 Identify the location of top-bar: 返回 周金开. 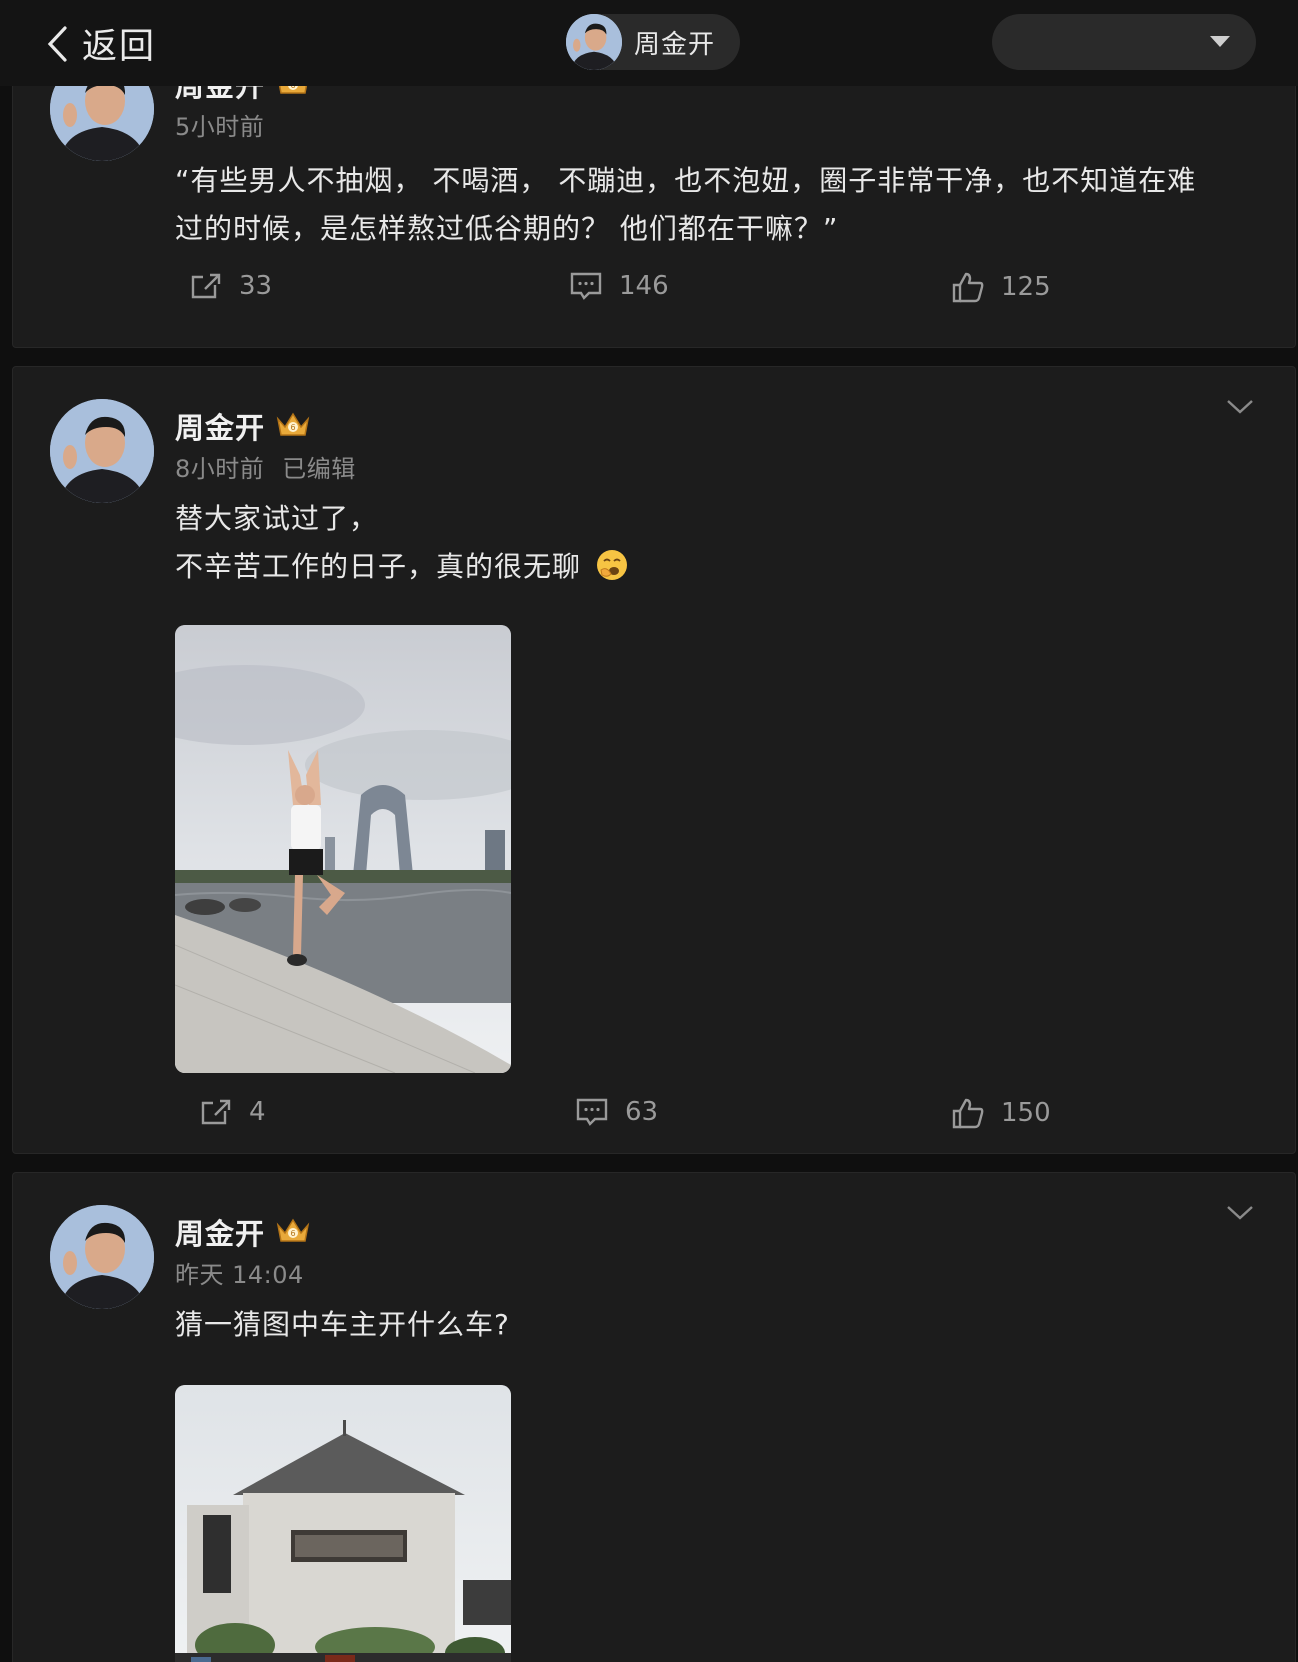
(649, 43).